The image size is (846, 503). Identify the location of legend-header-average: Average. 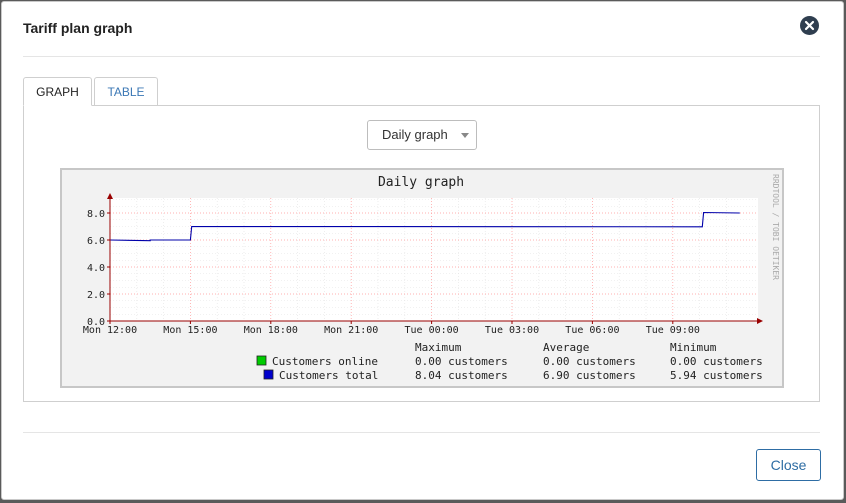
(566, 347).